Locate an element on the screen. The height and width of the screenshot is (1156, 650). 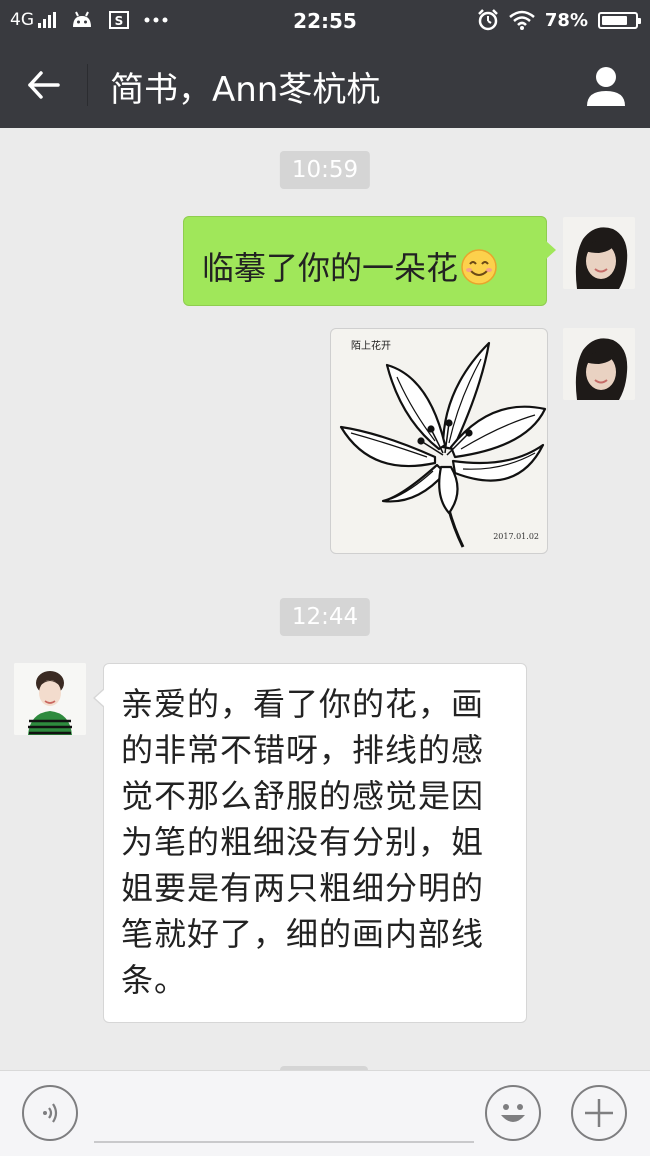
message-input is located at coordinates (284, 1114).